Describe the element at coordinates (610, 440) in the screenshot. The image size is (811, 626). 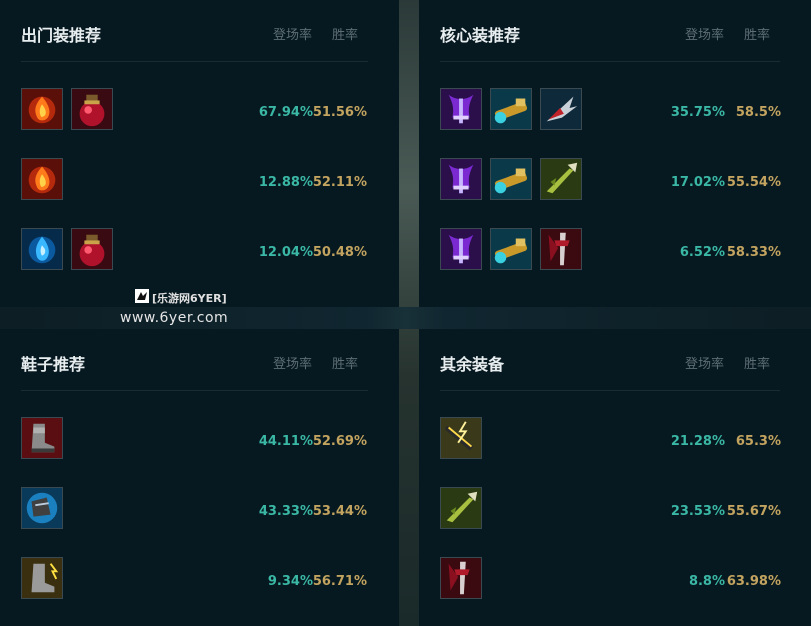
I see `item-build-row: 21.28% 65.3%` at that location.